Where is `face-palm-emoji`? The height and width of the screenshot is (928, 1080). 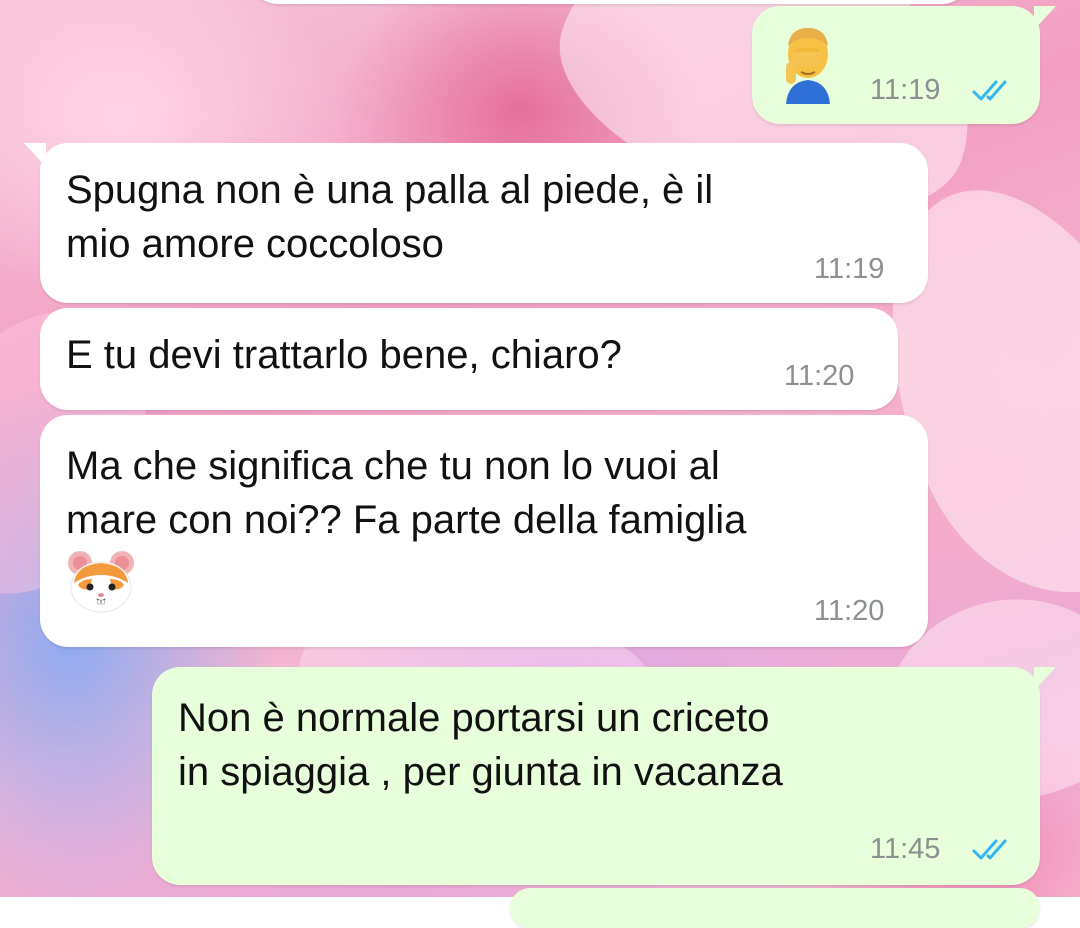
face-palm-emoji is located at coordinates (808, 66).